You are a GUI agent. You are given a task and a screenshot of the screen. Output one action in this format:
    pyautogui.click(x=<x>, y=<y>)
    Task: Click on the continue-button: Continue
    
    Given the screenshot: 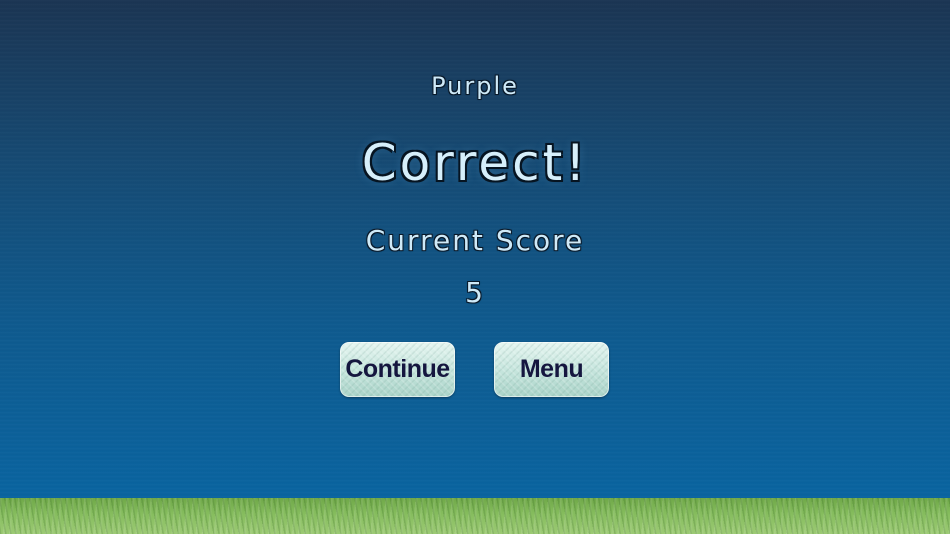 What is the action you would take?
    pyautogui.click(x=397, y=369)
    